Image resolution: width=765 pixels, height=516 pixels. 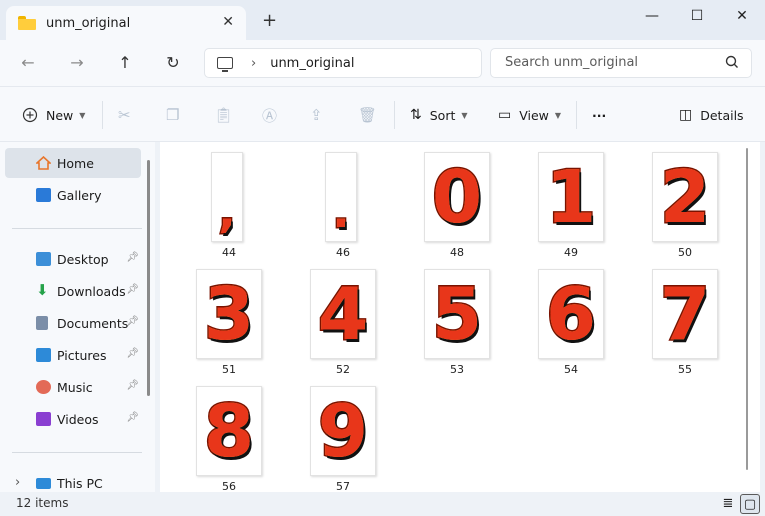 I want to click on view-icon: ▭, so click(x=505, y=115).